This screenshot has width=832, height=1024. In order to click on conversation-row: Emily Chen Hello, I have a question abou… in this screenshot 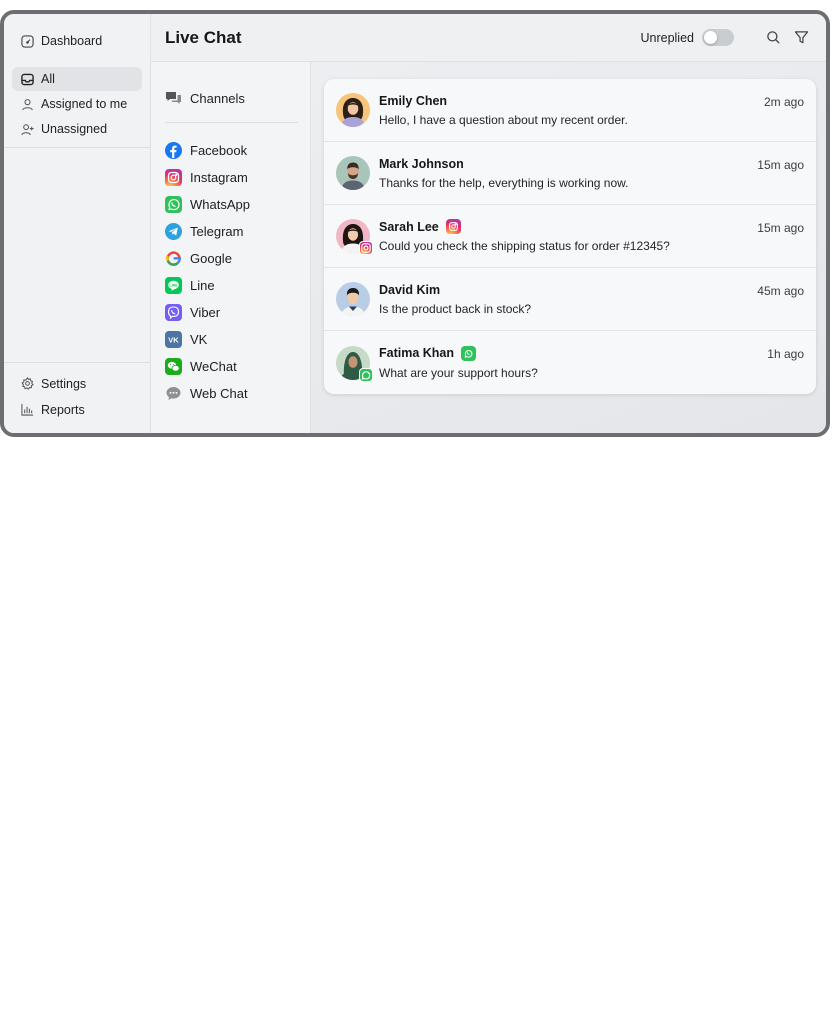, I will do `click(570, 110)`.